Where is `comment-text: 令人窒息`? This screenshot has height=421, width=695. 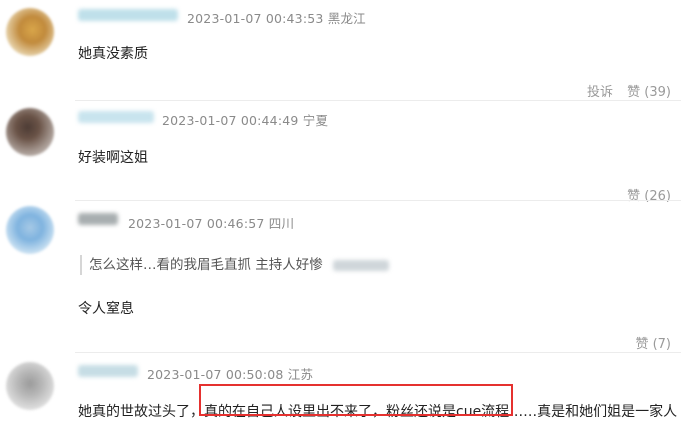
comment-text: 令人窒息 is located at coordinates (106, 309).